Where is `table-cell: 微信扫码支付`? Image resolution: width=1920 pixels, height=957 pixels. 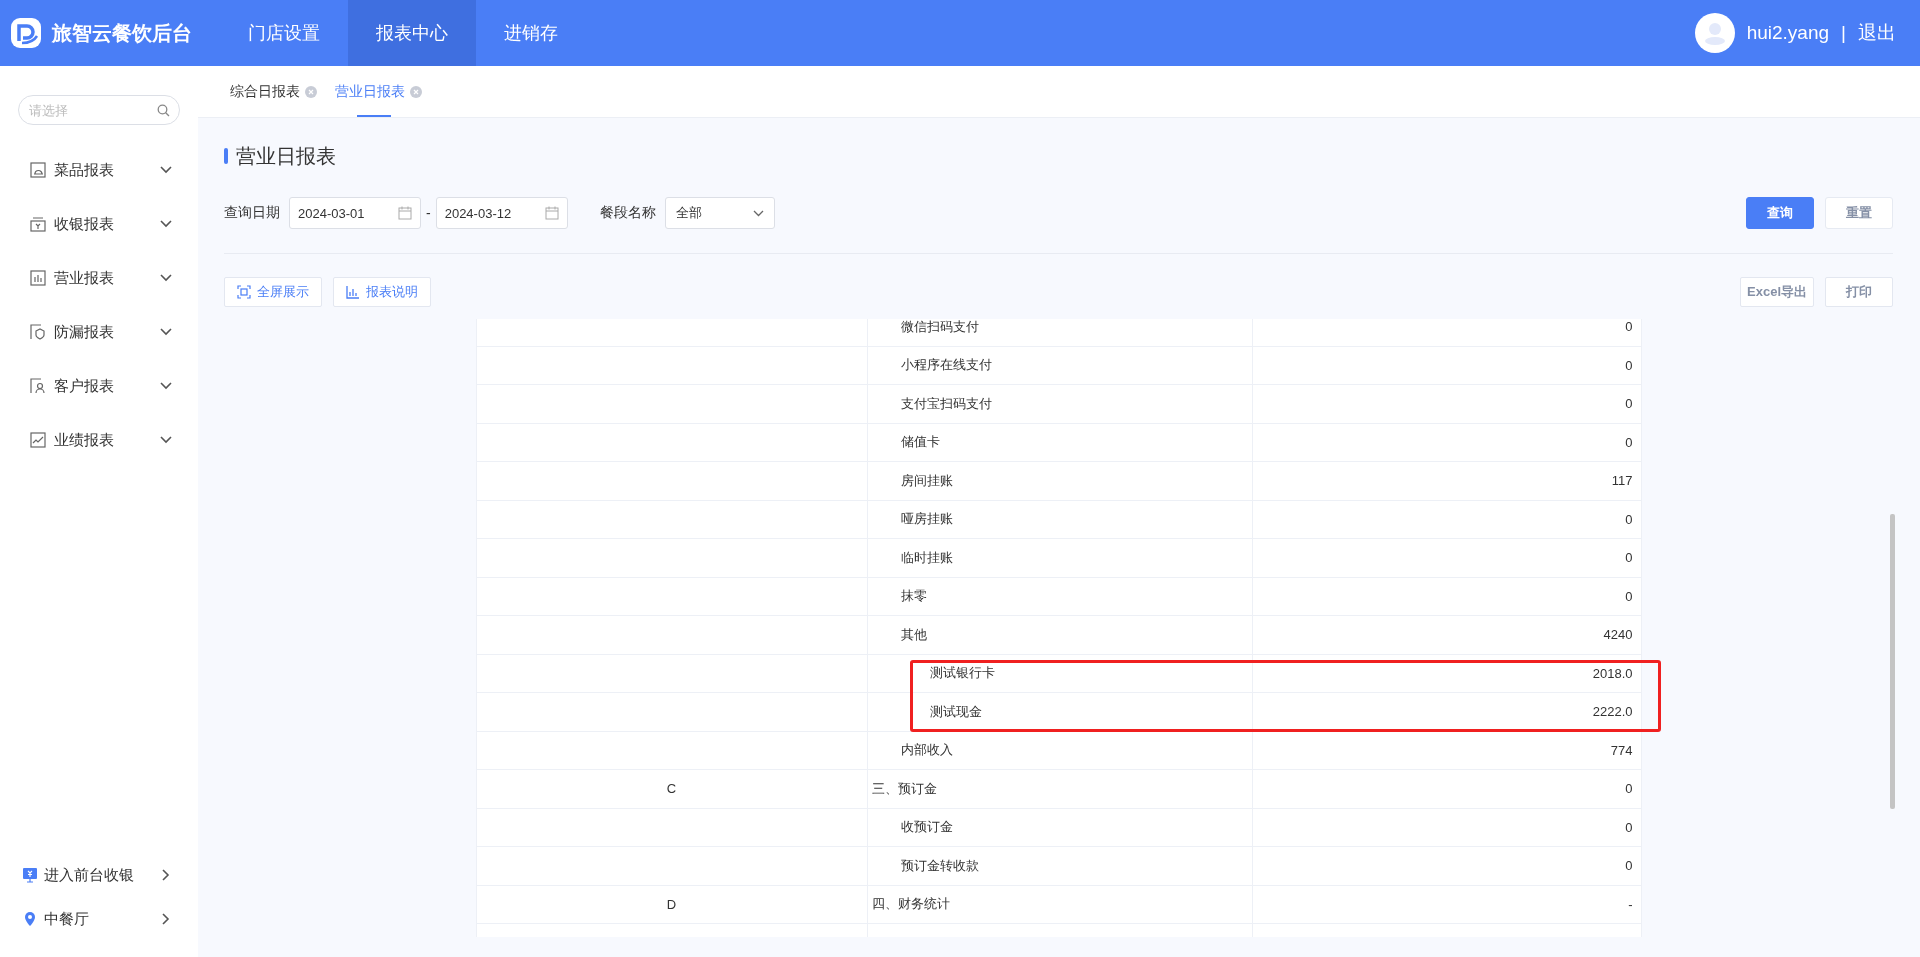 table-cell: 微信扫码支付 is located at coordinates (1060, 332).